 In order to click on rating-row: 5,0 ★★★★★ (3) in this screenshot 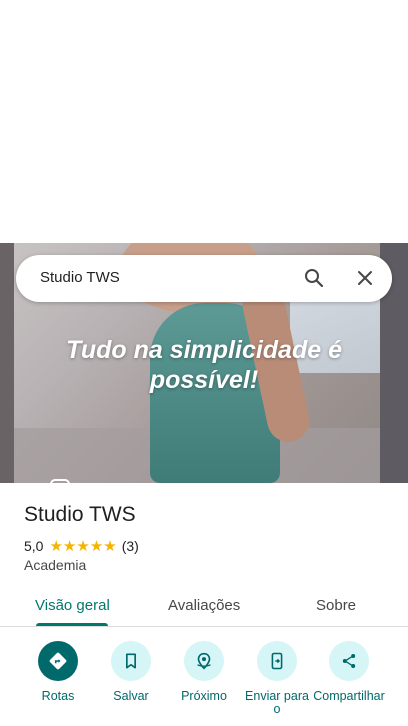, I will do `click(81, 546)`.